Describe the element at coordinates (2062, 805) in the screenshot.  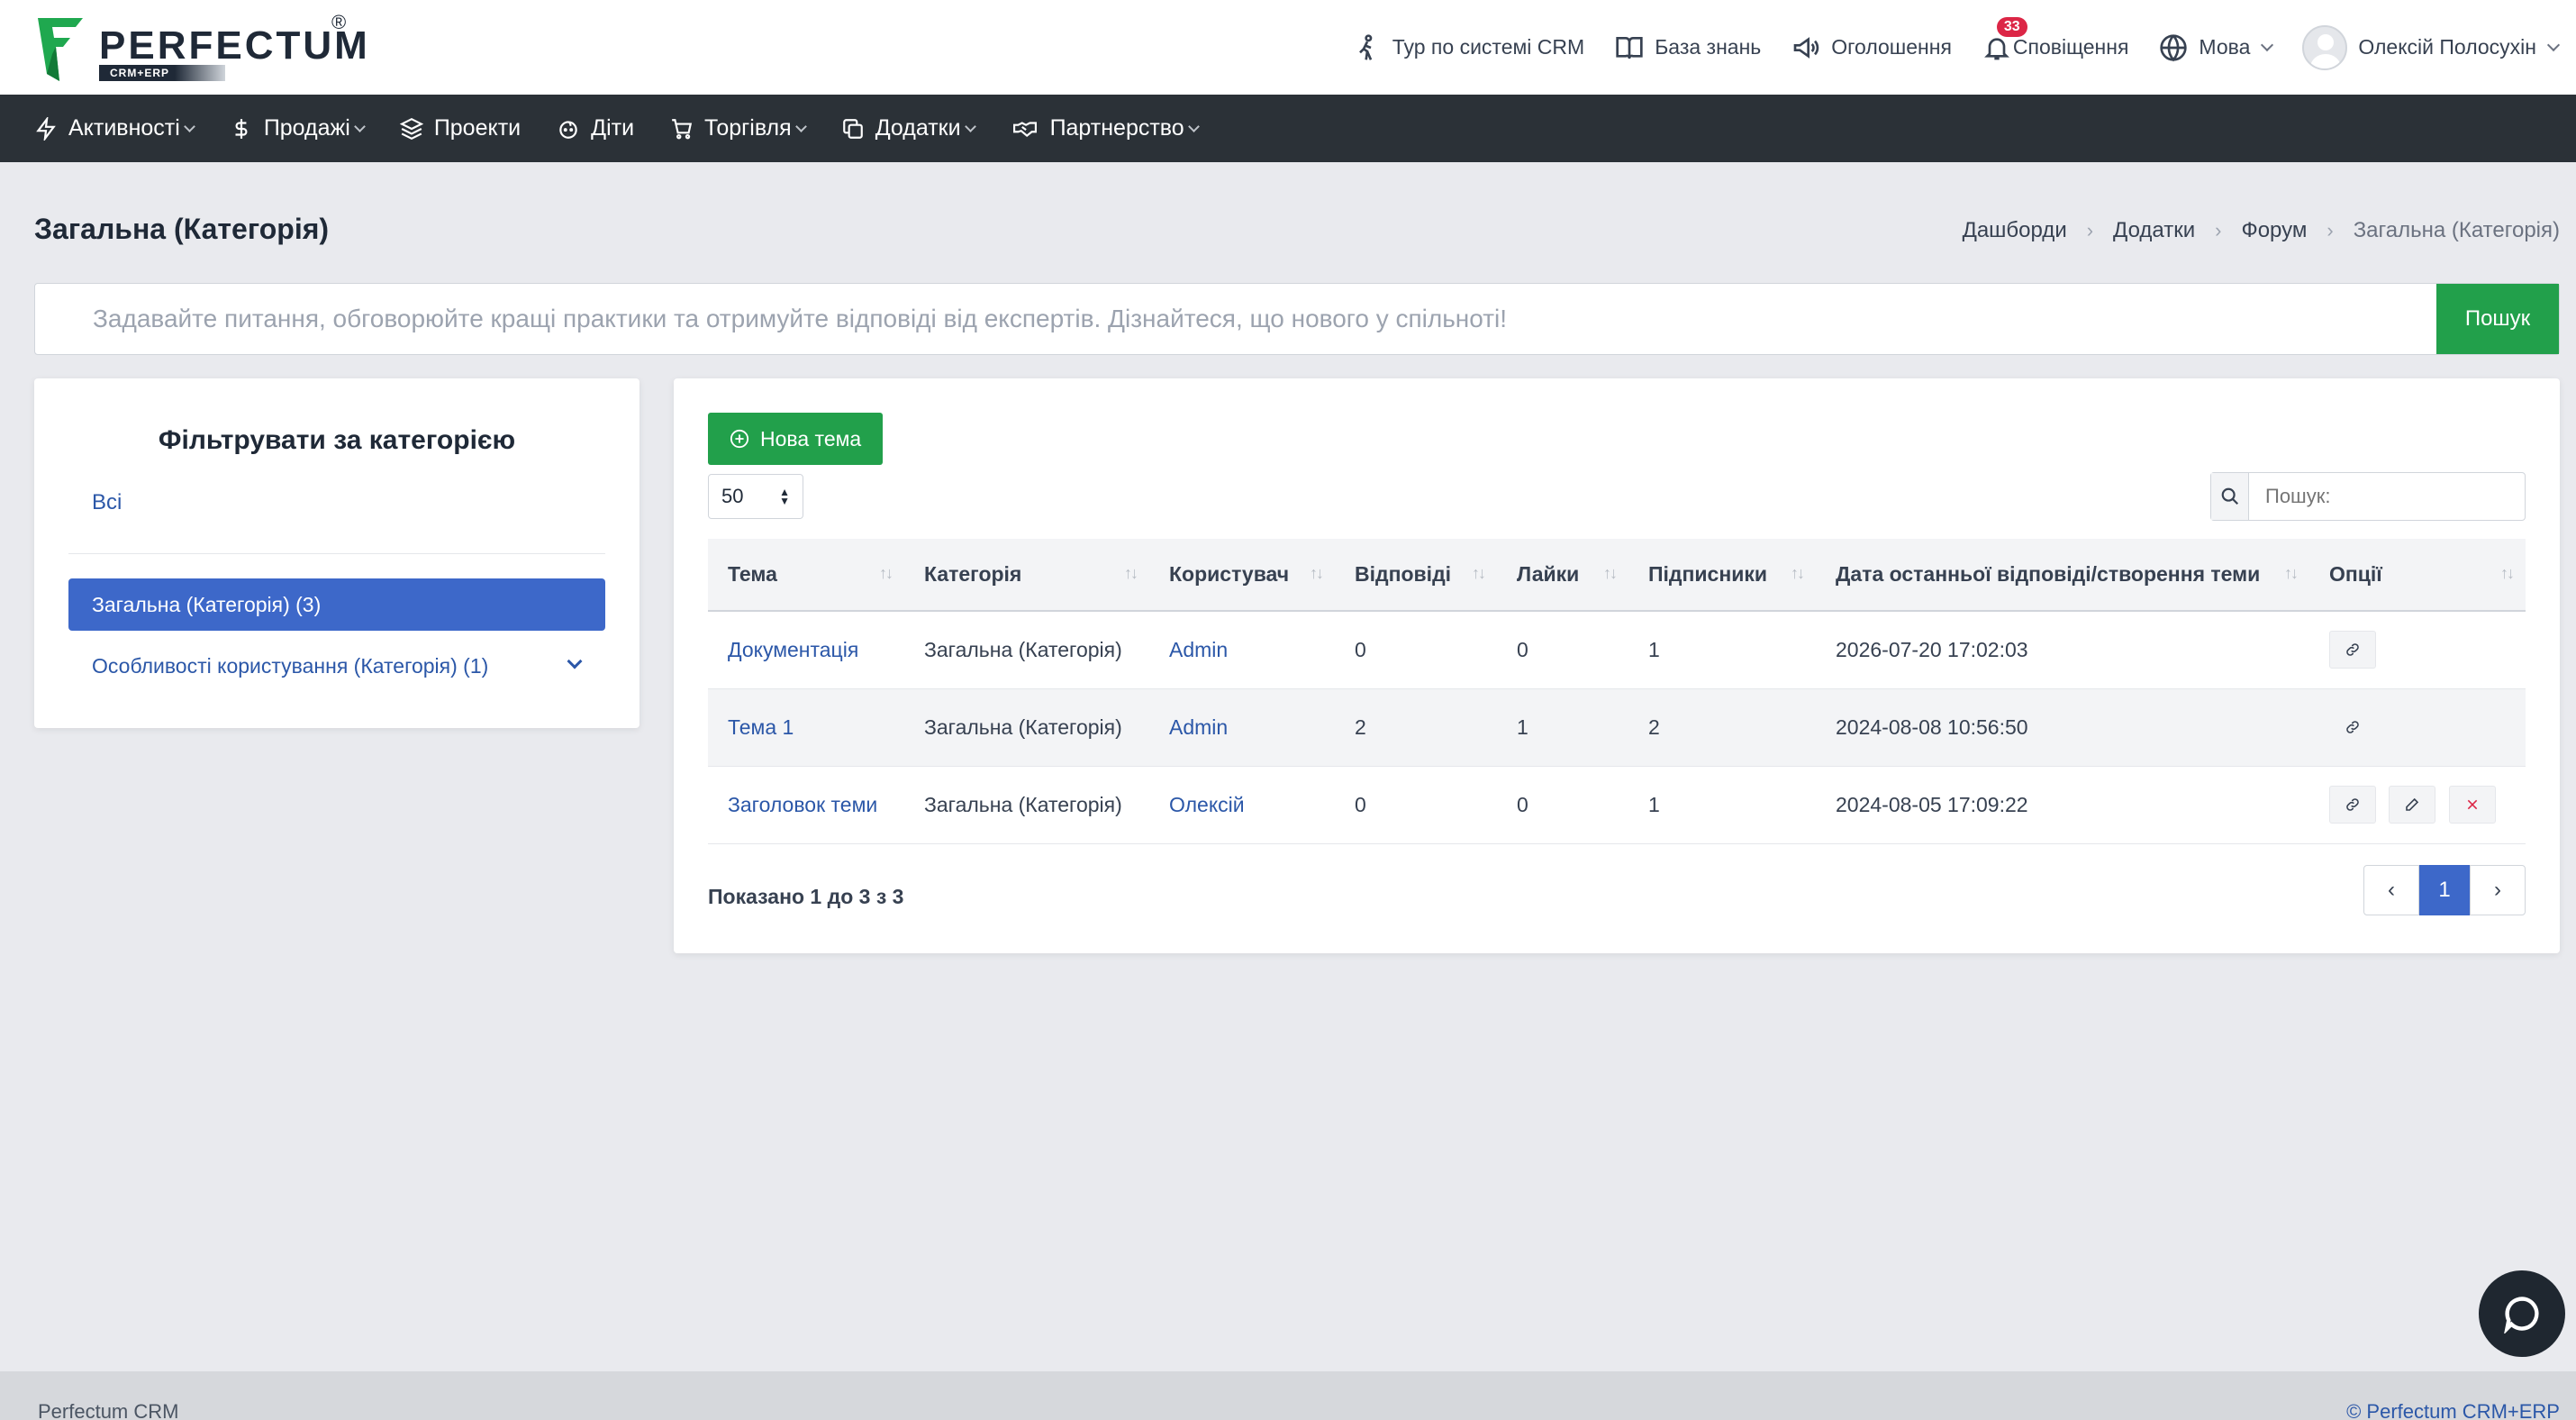
I see `topic-date: 2024-08-05 17:09:22` at that location.